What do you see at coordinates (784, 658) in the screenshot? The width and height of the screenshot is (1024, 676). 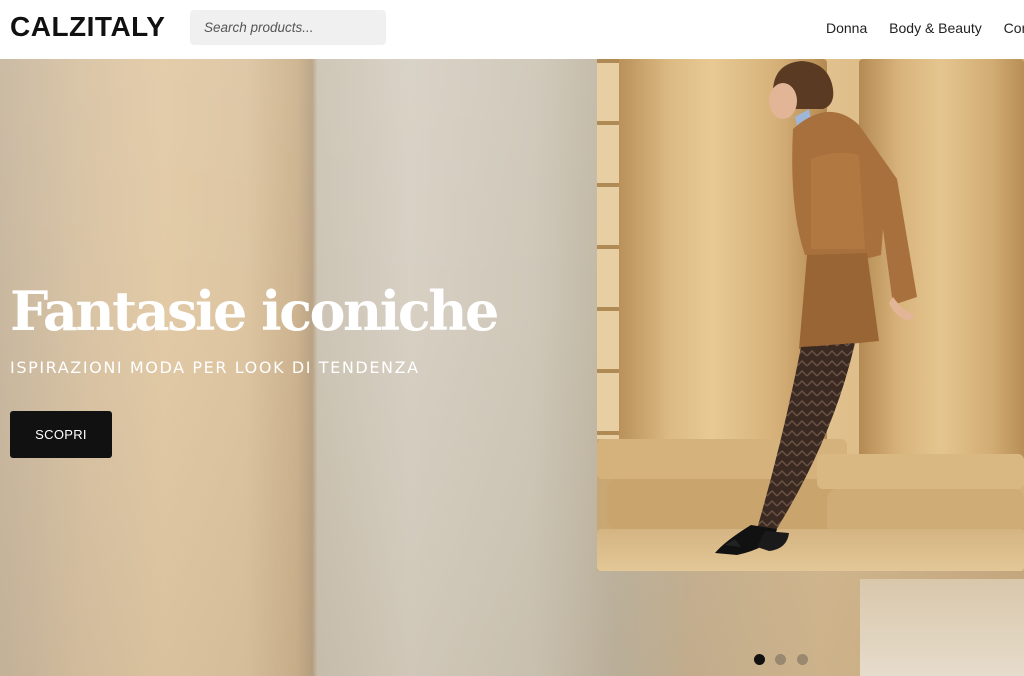 I see `carousel-dots` at bounding box center [784, 658].